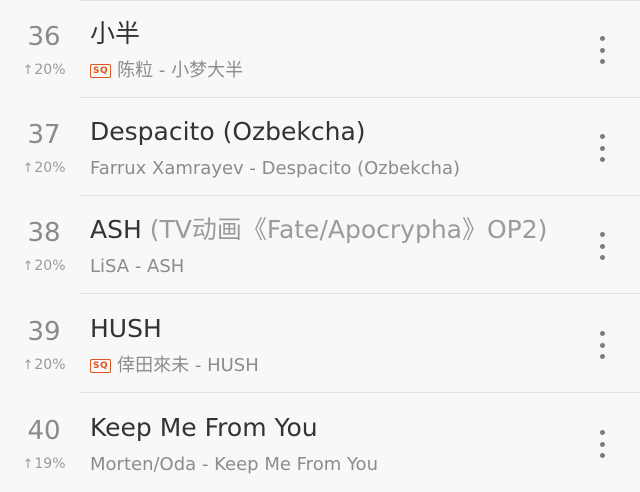 This screenshot has width=640, height=492. I want to click on artist-album: 陈粒 - 小梦大半, so click(180, 70).